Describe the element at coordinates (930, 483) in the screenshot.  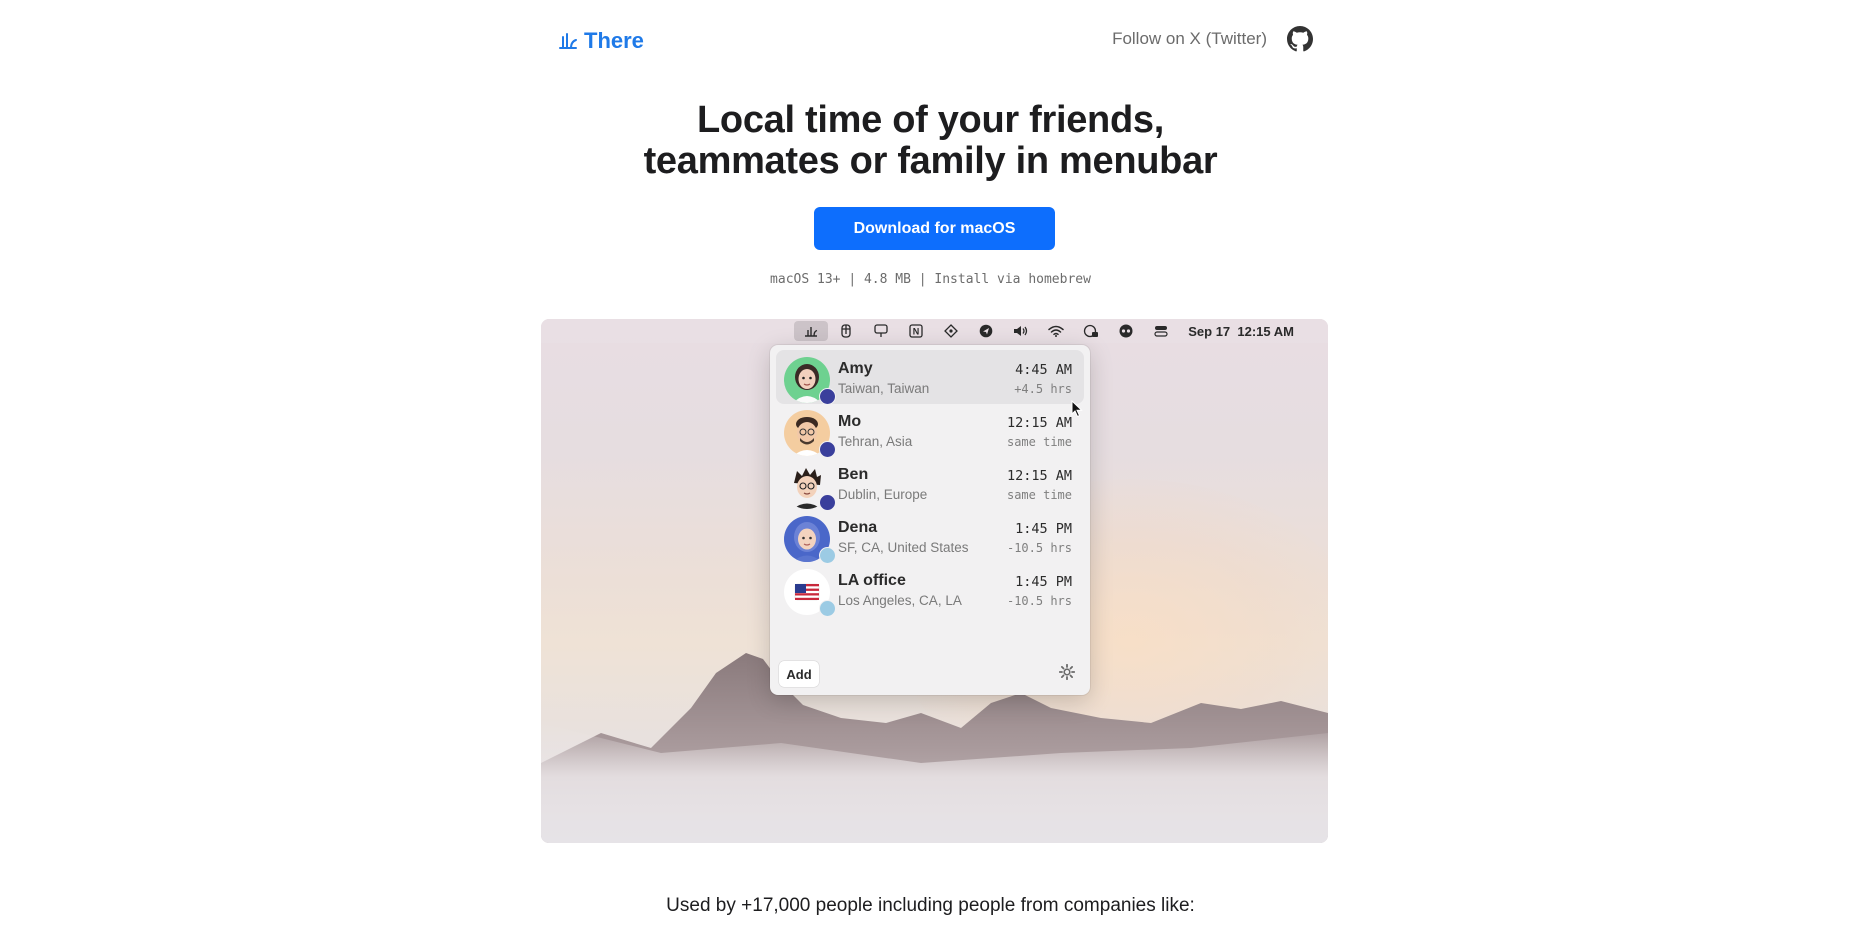
I see `person-row-ben: Ben Dublin, Europe 12:15 AM same time` at that location.